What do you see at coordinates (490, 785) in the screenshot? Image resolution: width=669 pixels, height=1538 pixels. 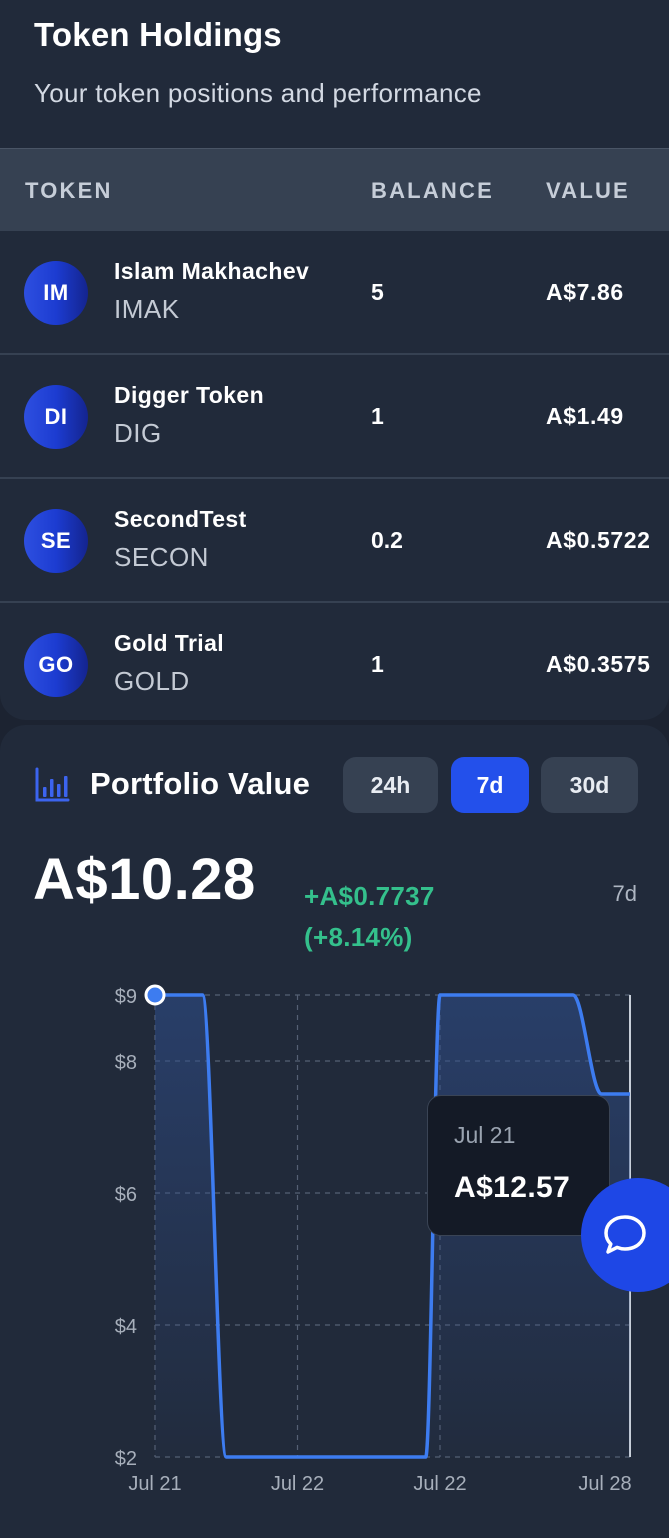 I see `range-button-7d: 7d` at bounding box center [490, 785].